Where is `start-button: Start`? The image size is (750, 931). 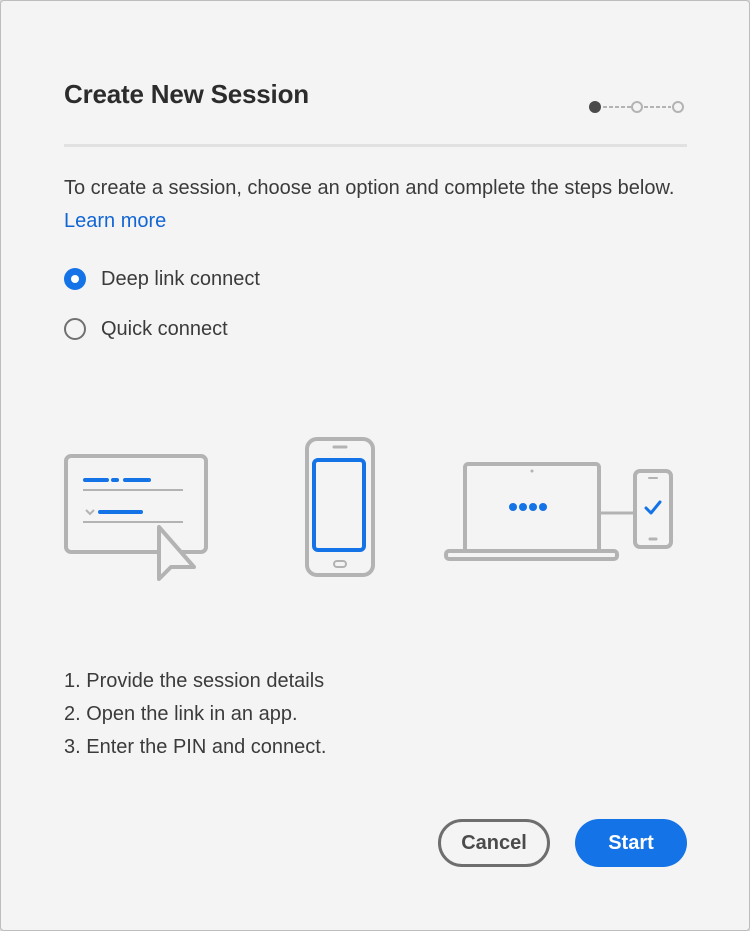
start-button: Start is located at coordinates (631, 843).